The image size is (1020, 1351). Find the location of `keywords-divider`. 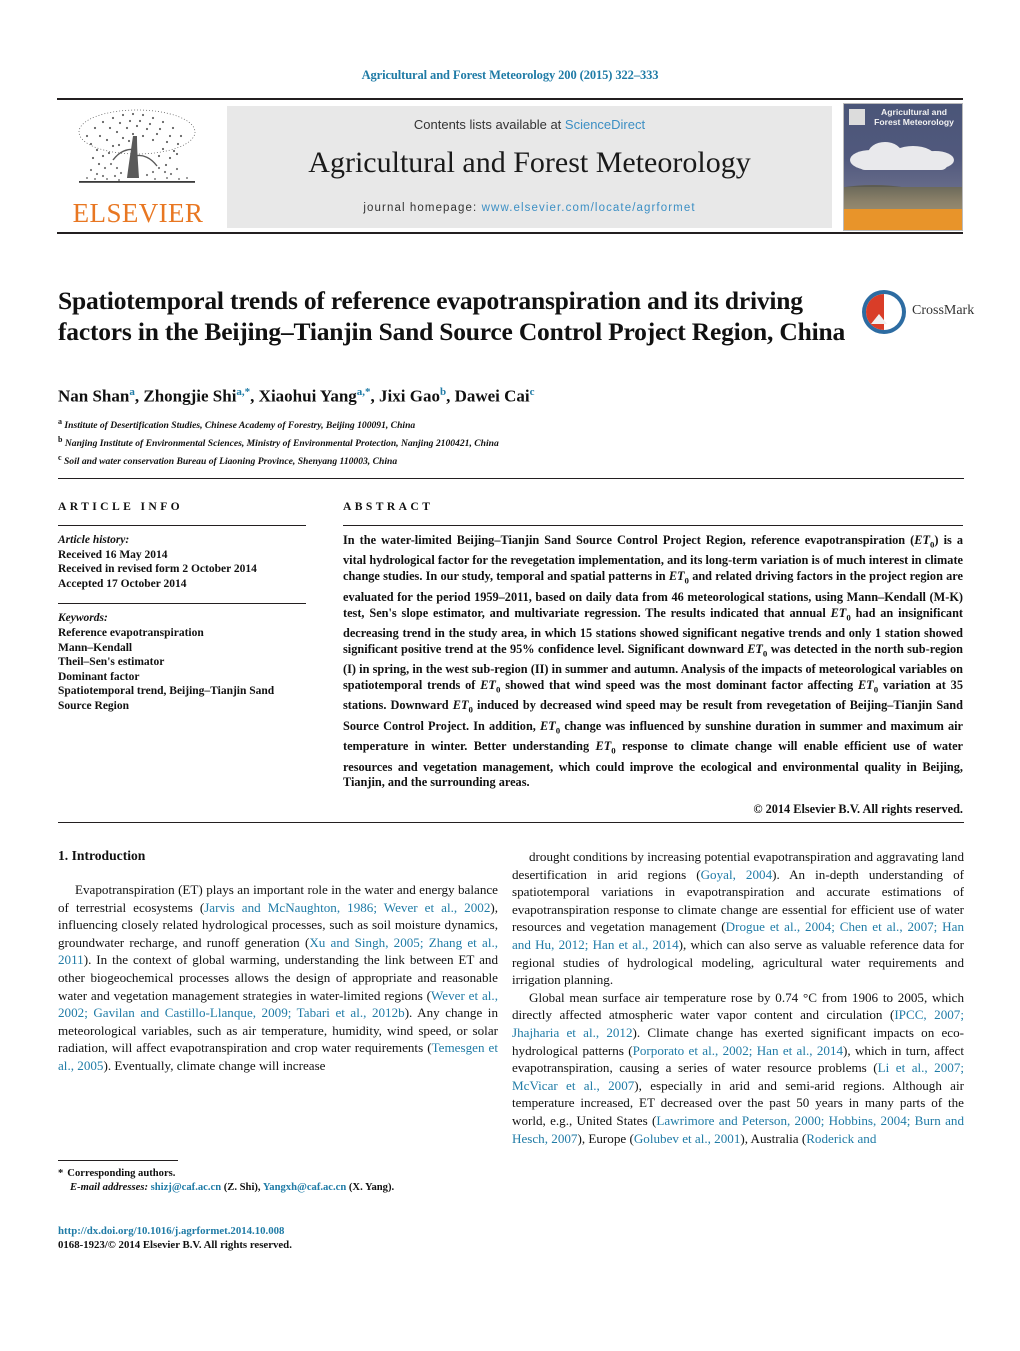

keywords-divider is located at coordinates (182, 604).